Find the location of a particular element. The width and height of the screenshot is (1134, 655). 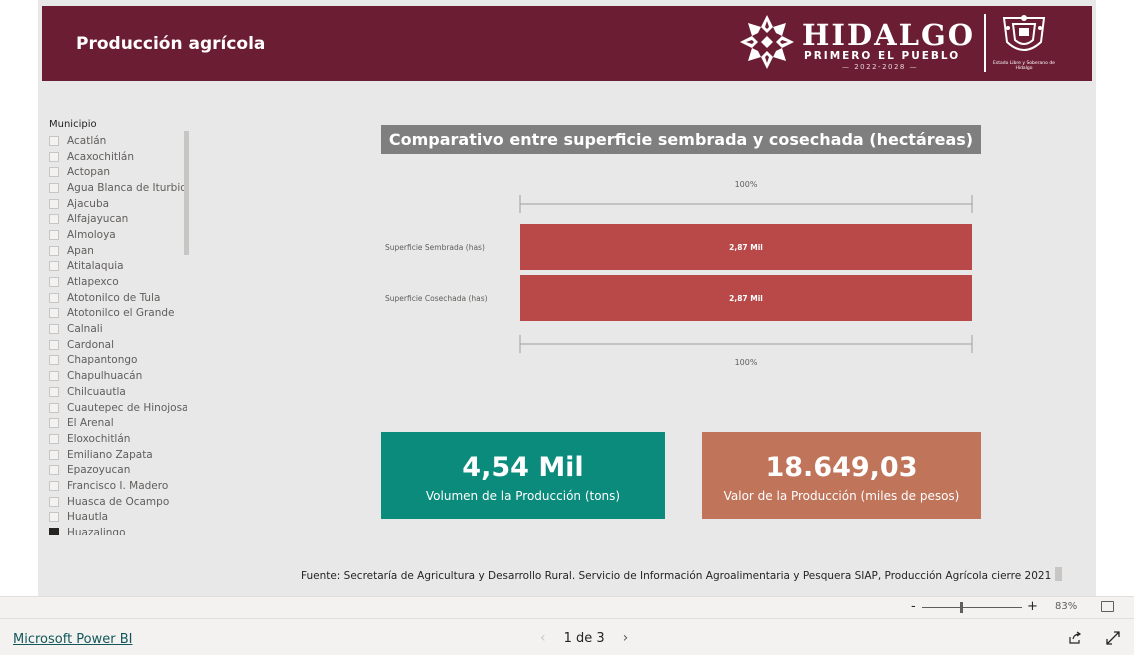

slicer-item: Huazalingo is located at coordinates (118, 530).